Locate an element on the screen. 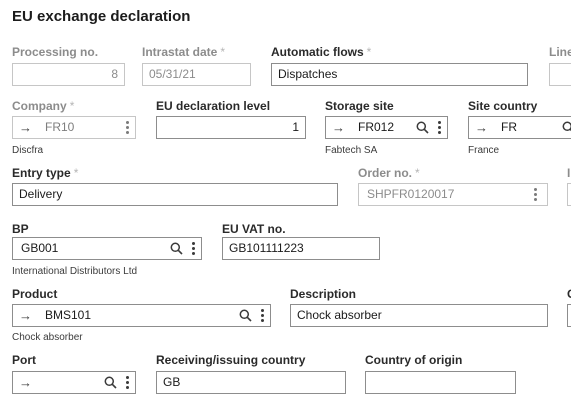 The width and height of the screenshot is (571, 396). port-label: Port is located at coordinates (24, 360).